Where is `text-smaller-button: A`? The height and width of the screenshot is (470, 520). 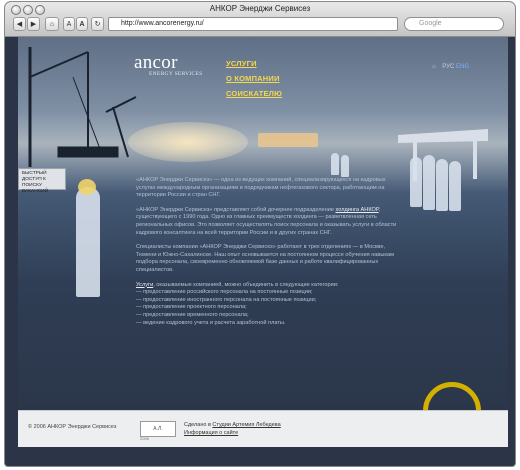 text-smaller-button: A is located at coordinates (69, 24).